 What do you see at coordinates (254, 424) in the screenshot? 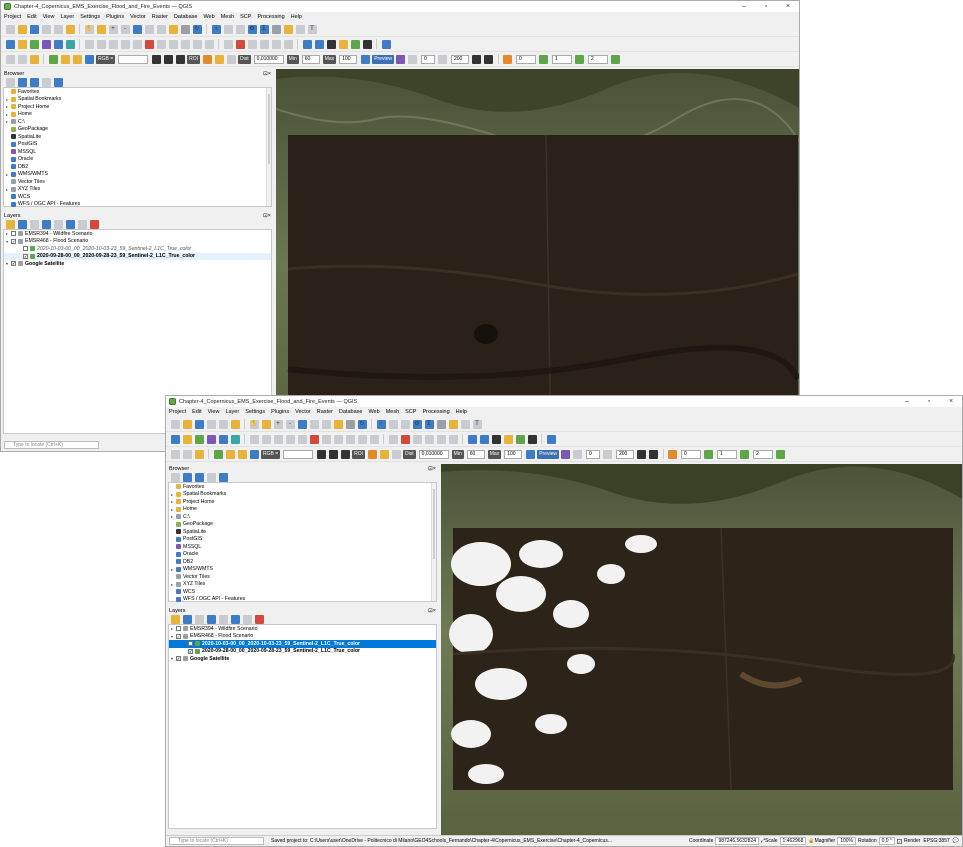
I see `pan-icon: ✋` at bounding box center [254, 424].